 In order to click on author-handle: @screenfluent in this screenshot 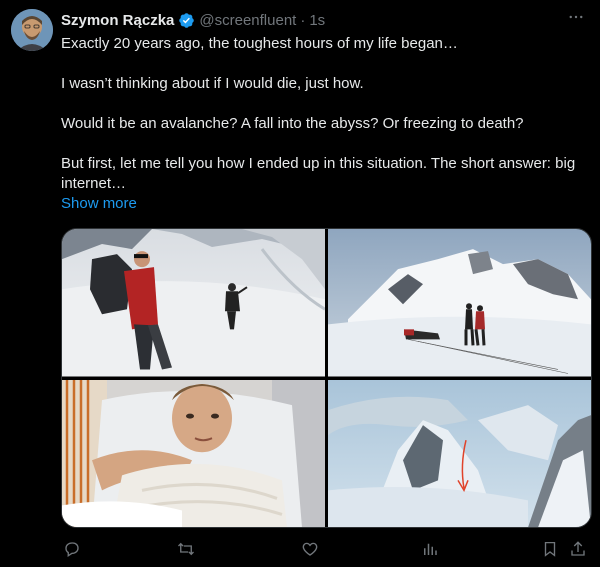, I will do `click(247, 20)`.